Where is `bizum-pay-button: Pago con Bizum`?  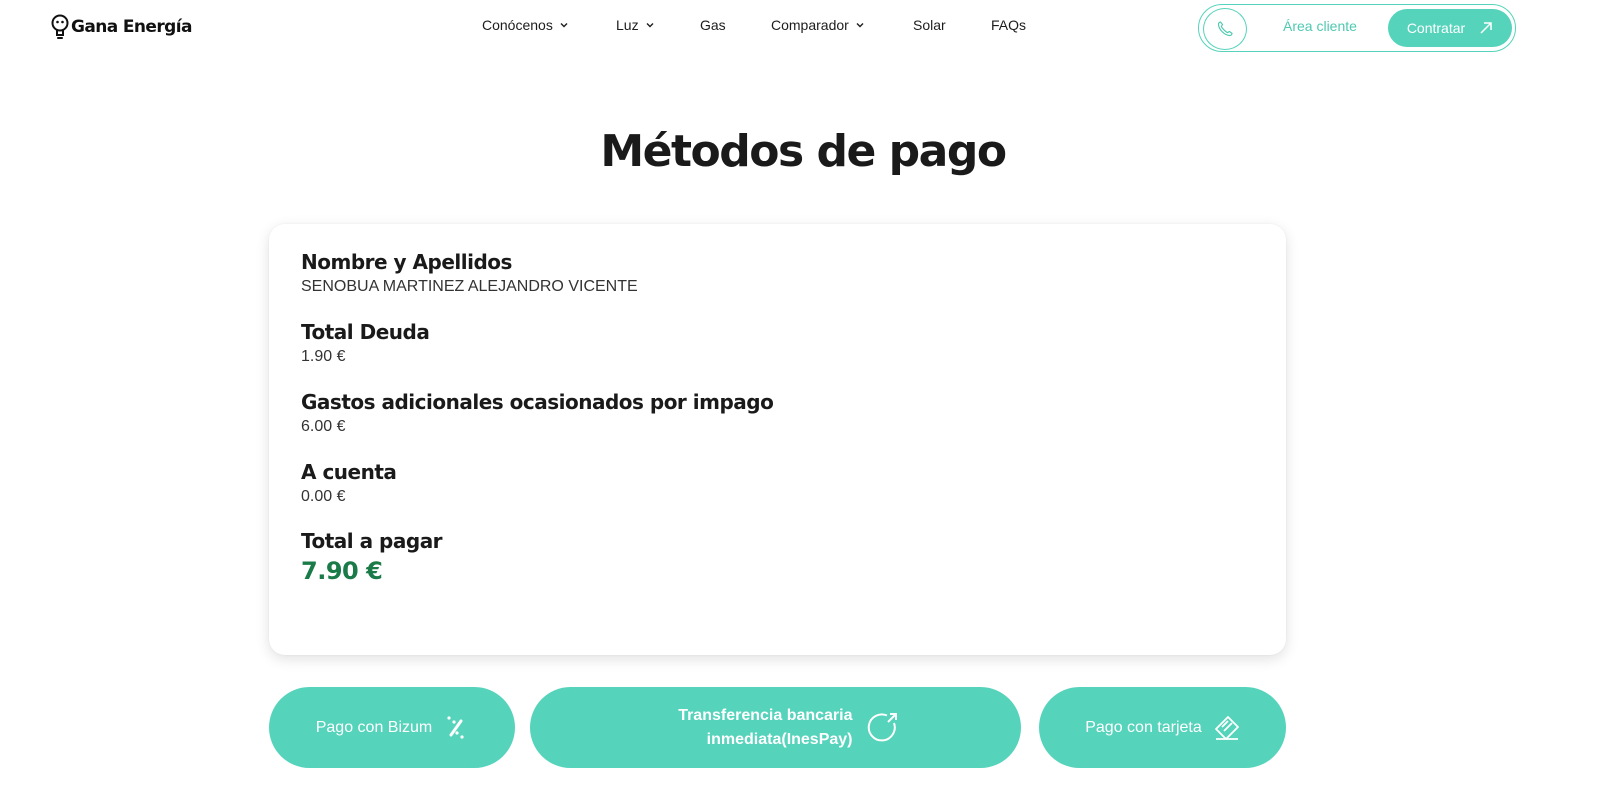 bizum-pay-button: Pago con Bizum is located at coordinates (392, 727).